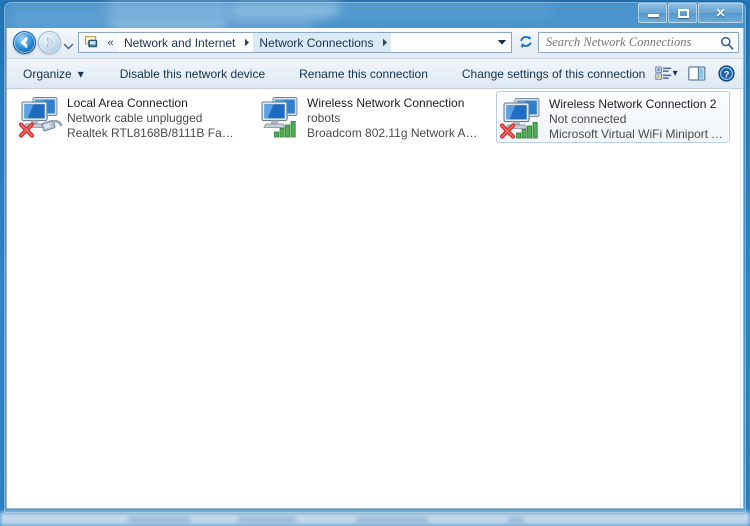 Image resolution: width=750 pixels, height=526 pixels. I want to click on forward-arrow-icon, so click(50, 42).